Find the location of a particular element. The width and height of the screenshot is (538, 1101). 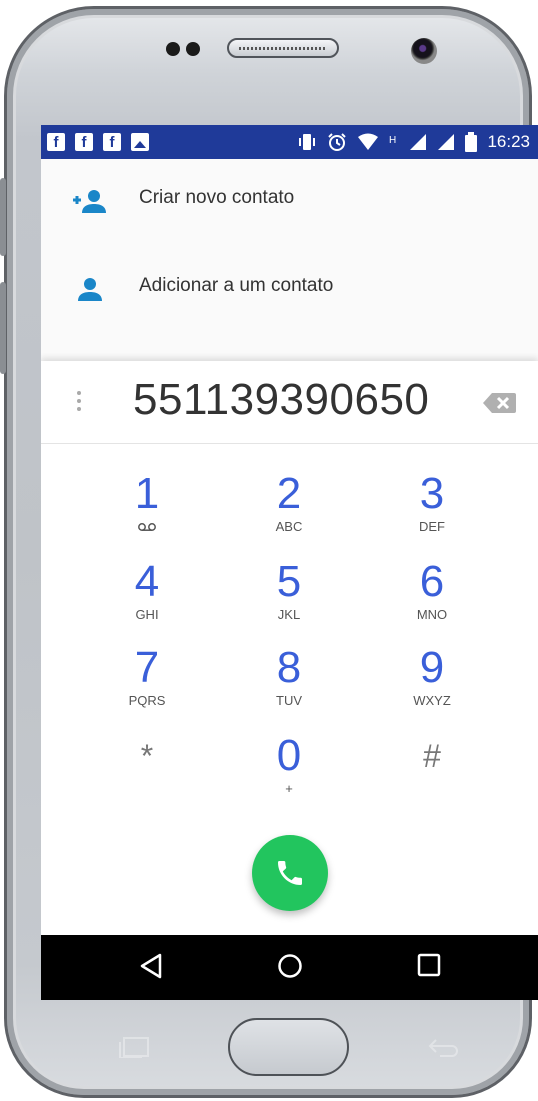

back-capacitive-icon is located at coordinates (443, 1048).